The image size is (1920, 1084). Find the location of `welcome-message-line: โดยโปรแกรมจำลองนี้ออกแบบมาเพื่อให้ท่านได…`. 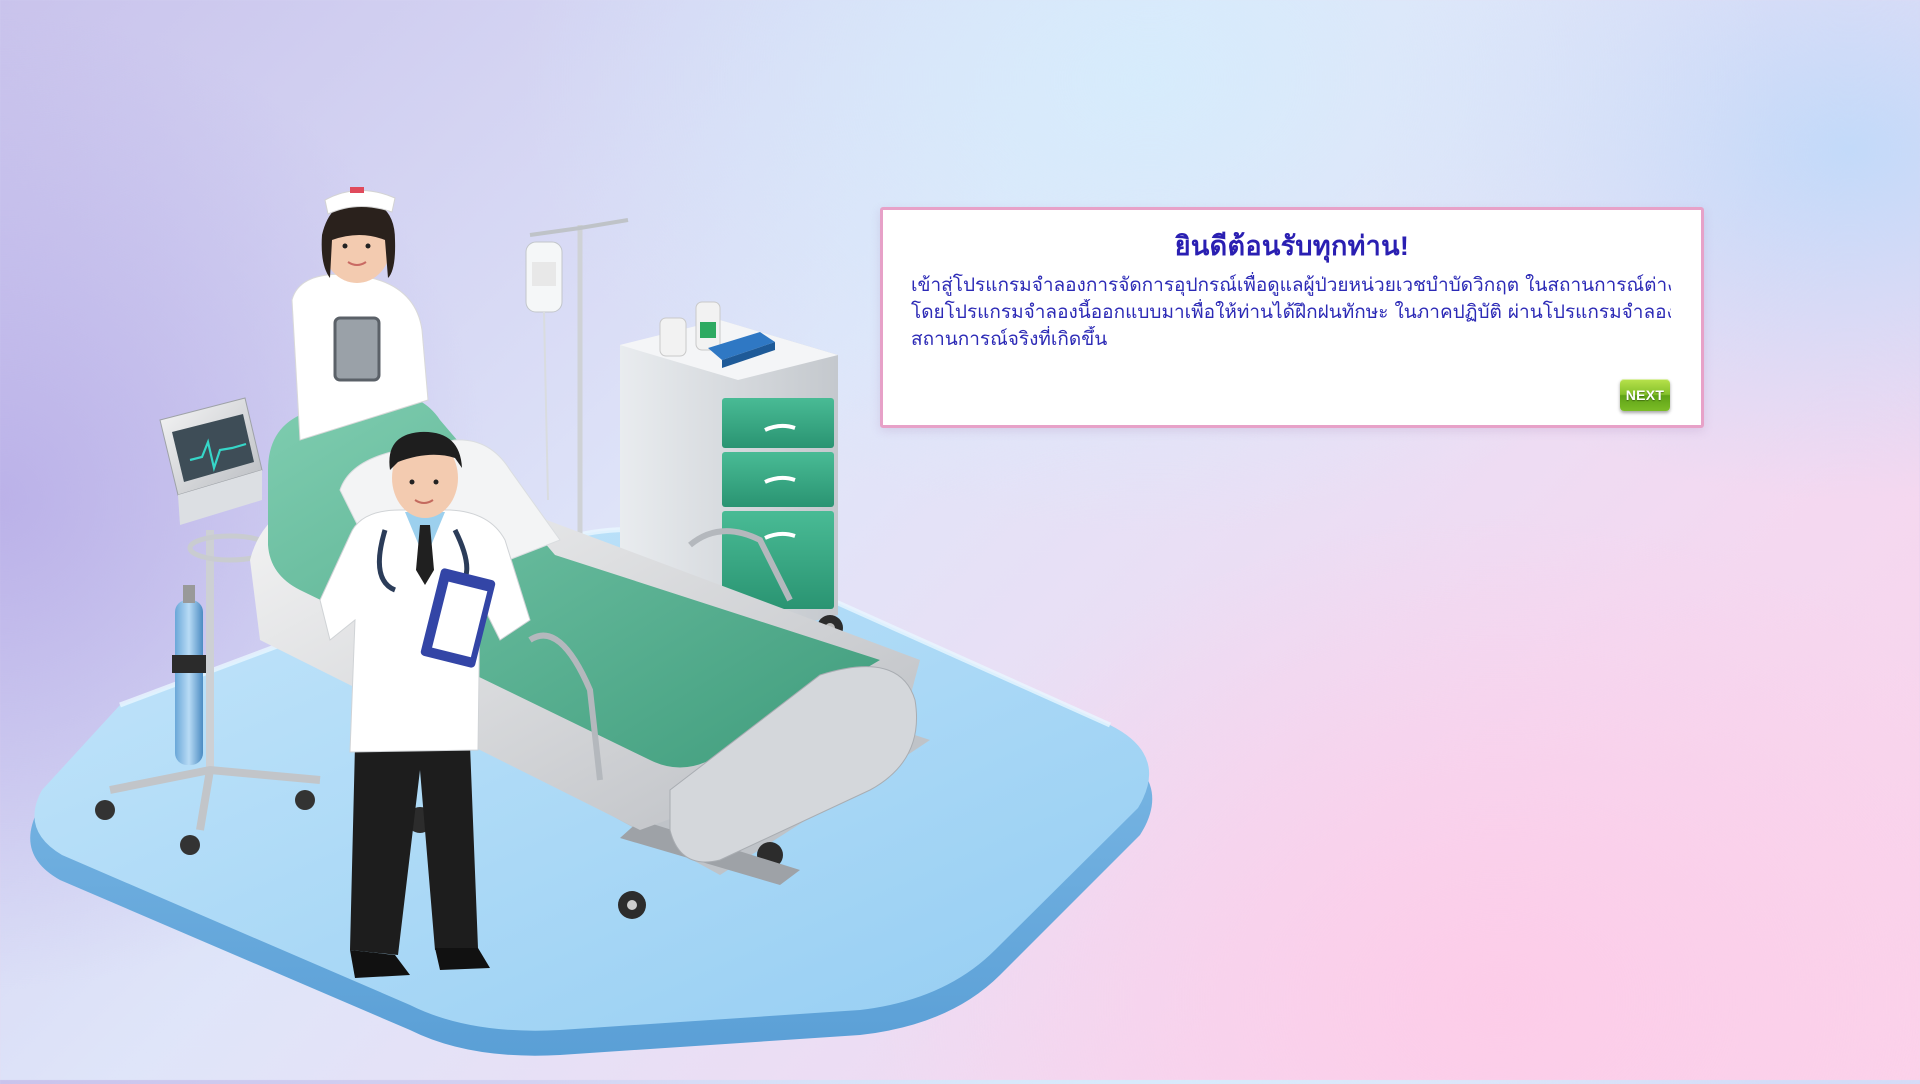

welcome-message-line: โดยโปรแกรมจำลองนี้ออกแบบมาเพื่อให้ท่านได… is located at coordinates (1291, 312).